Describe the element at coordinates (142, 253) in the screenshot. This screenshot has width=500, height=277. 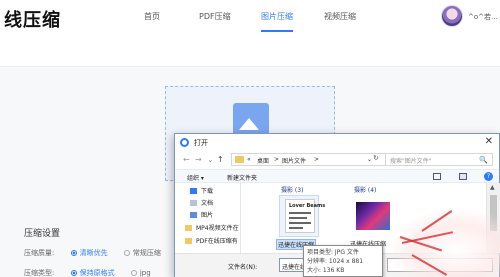
I see `quality-option-normal: 常规压缩` at that location.